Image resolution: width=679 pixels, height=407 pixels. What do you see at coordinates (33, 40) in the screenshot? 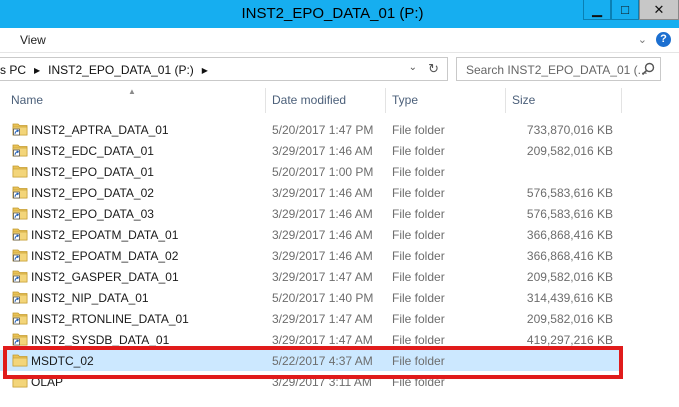
I see `ribbon-tab-view: View` at bounding box center [33, 40].